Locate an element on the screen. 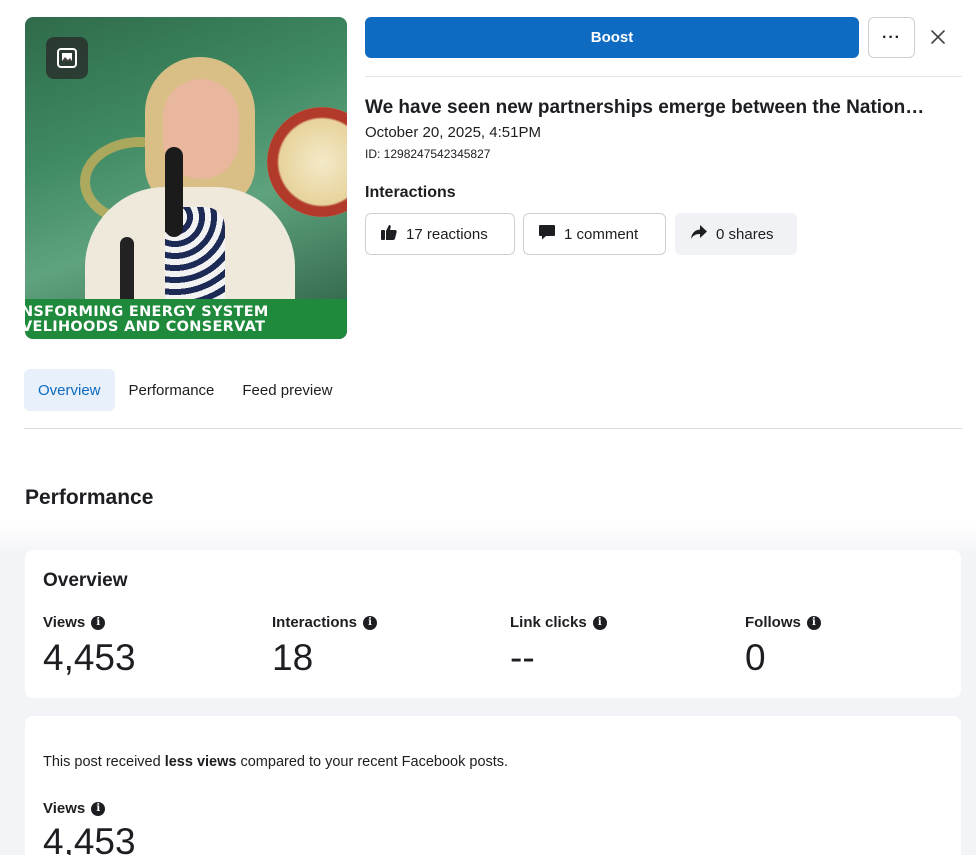 The image size is (976, 855). tab-feed-preview: Feed preview is located at coordinates (287, 390).